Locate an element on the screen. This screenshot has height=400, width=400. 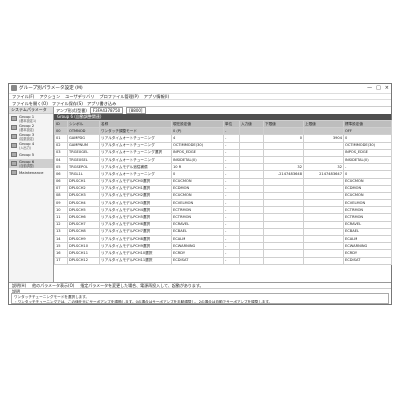
table-cell: ECRDY is located at coordinates (367, 253).